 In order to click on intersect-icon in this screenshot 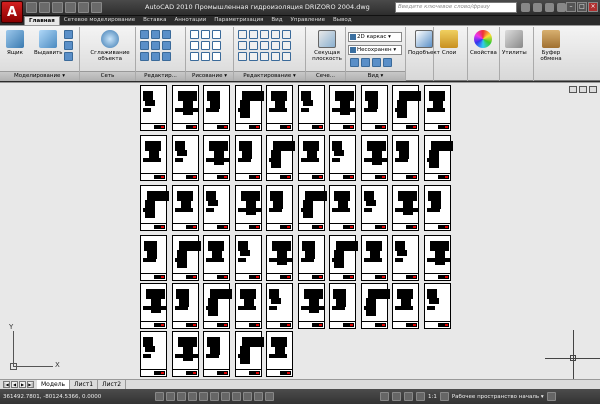, I will do `click(68, 56)`.